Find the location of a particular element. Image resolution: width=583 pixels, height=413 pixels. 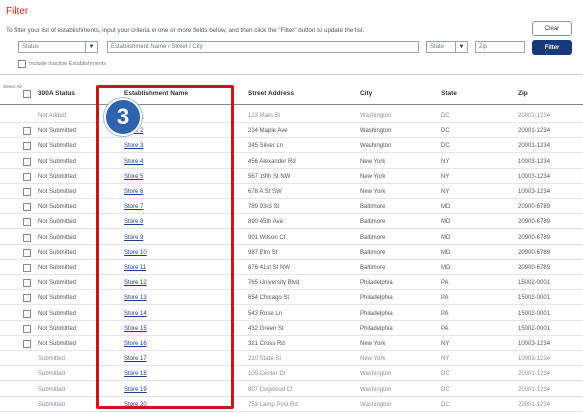

zip-placeholder: Zip is located at coordinates (483, 47).